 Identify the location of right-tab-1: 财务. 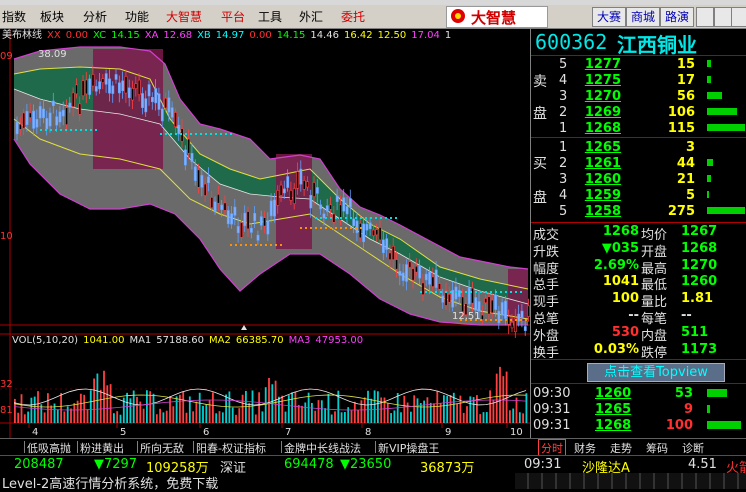
(585, 448).